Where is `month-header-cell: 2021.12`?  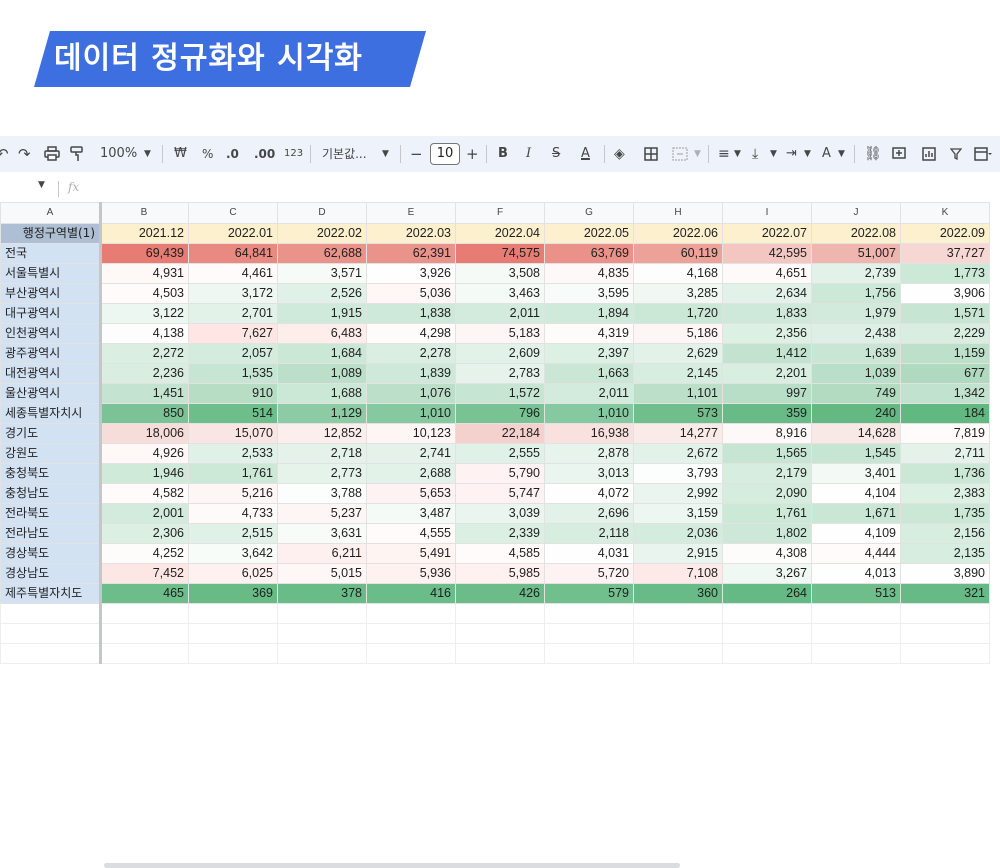 month-header-cell: 2021.12 is located at coordinates (144, 233).